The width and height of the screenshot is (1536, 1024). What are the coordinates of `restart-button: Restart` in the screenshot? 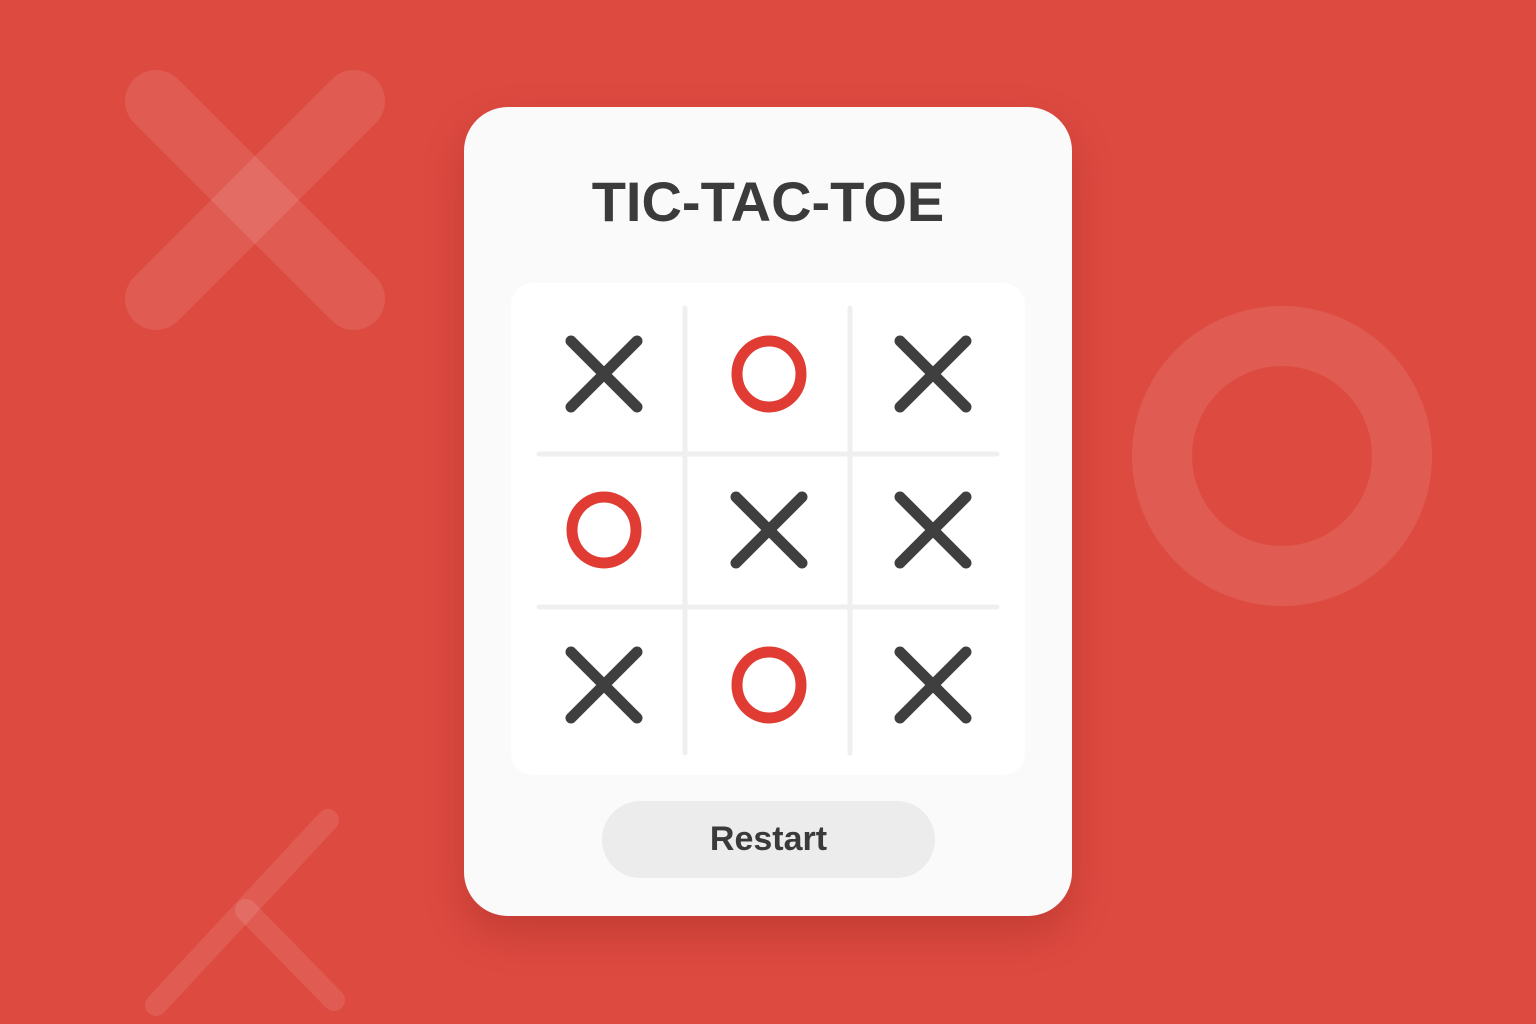 It's located at (768, 839).